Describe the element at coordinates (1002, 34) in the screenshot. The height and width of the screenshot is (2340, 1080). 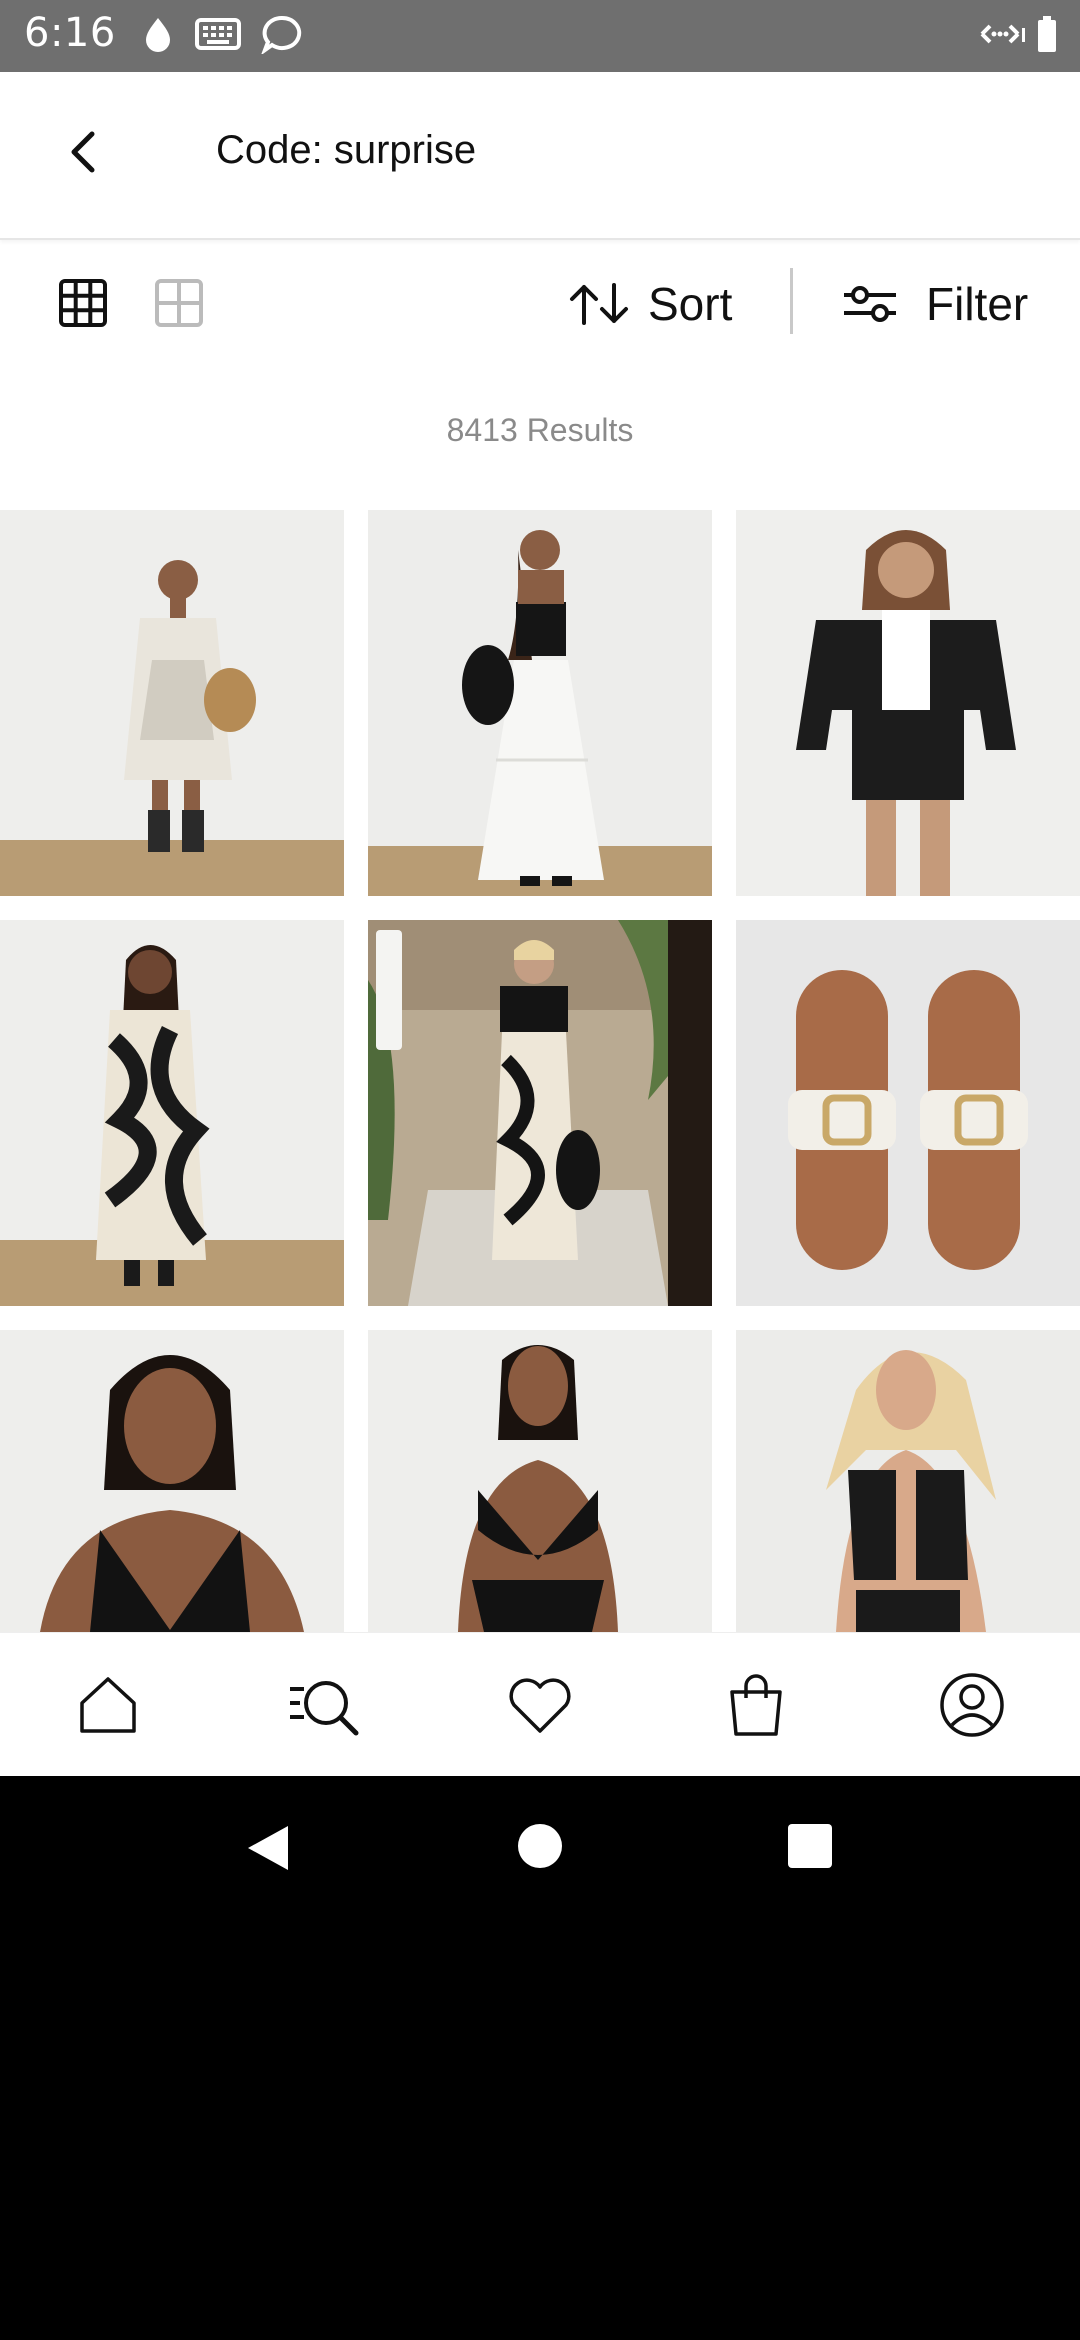
I see `wifi-calling-icon` at that location.